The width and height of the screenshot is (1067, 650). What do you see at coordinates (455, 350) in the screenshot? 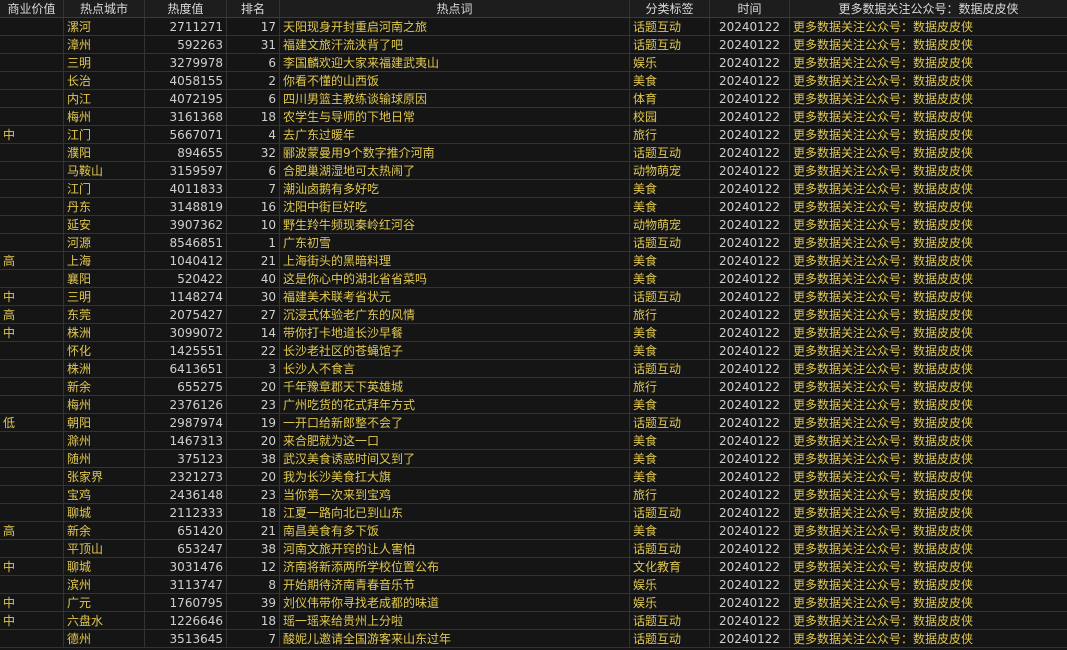
I see `cell-hot-word: 长沙老社区的苍蝇馆子` at bounding box center [455, 350].